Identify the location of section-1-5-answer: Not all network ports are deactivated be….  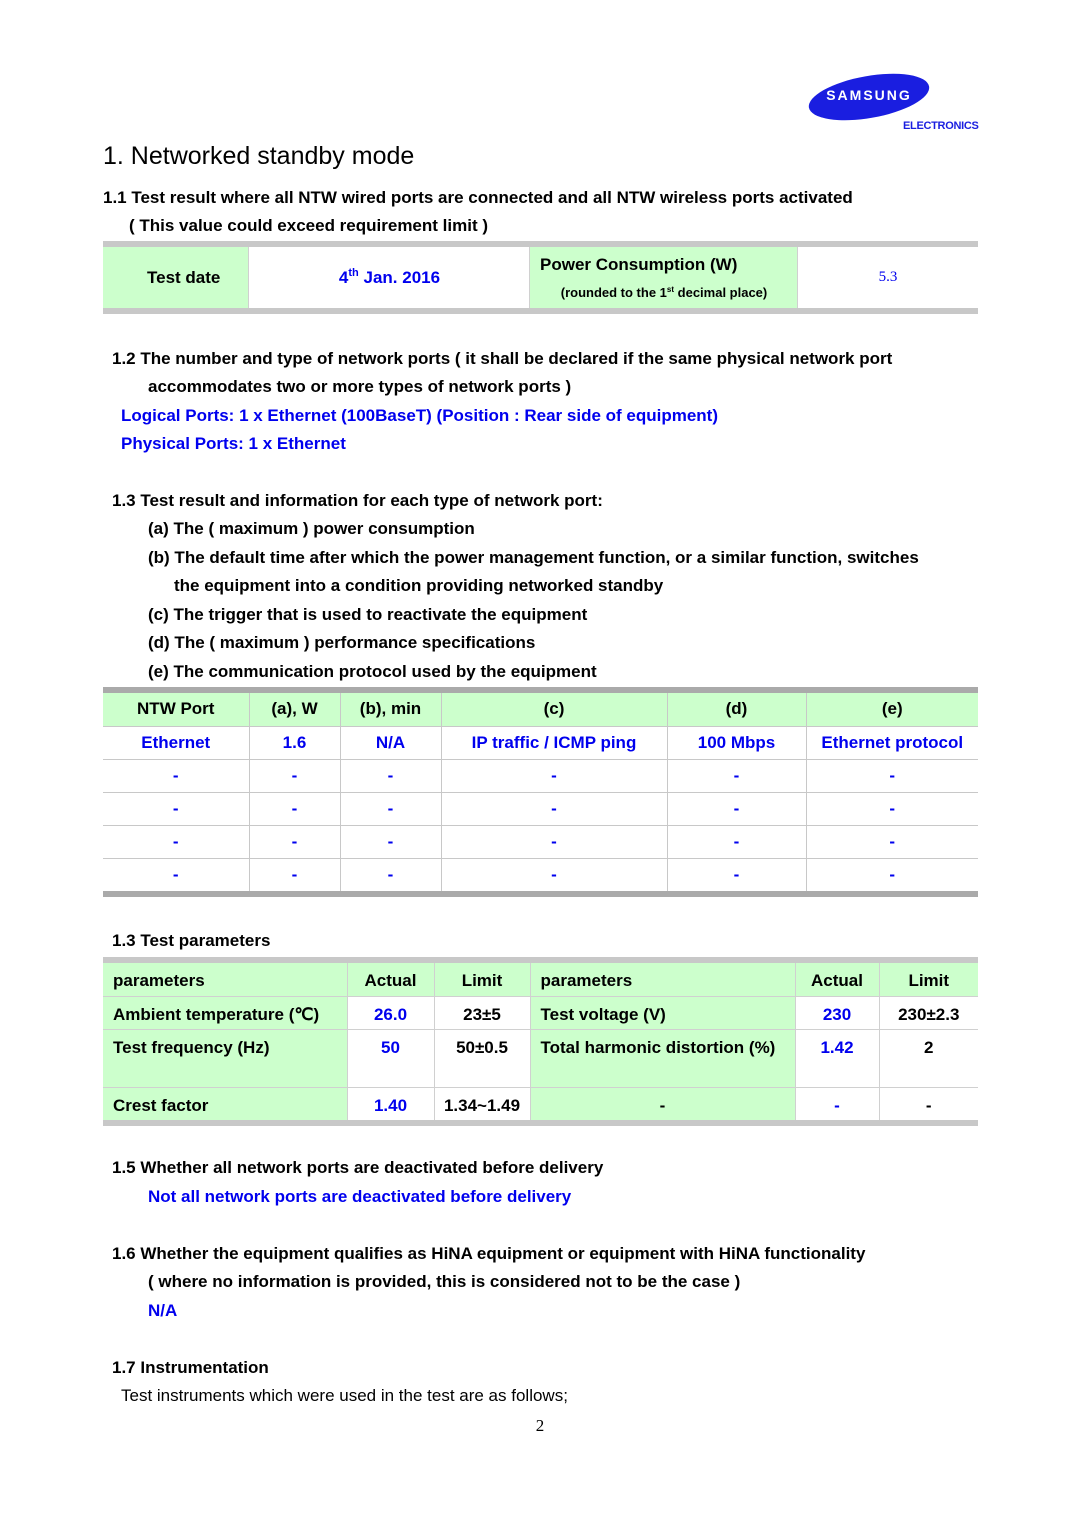
(360, 1196).